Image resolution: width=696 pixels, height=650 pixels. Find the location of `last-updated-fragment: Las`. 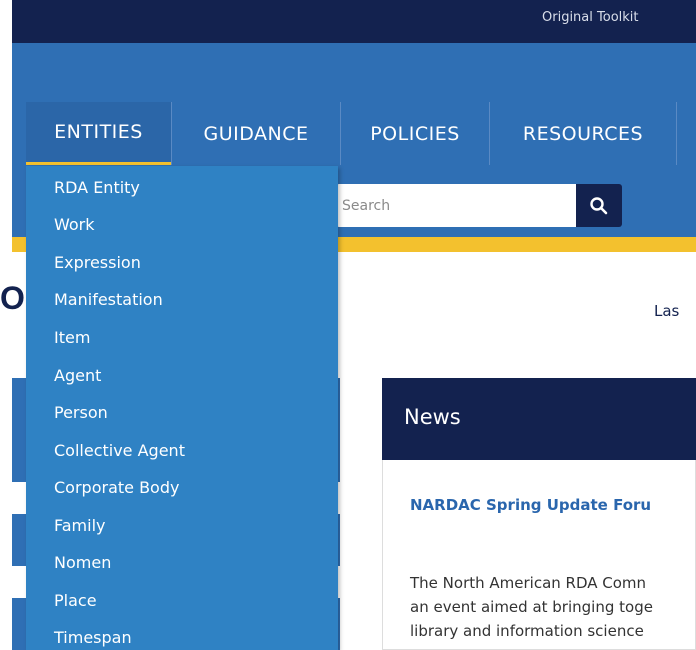

last-updated-fragment: Las is located at coordinates (667, 311).